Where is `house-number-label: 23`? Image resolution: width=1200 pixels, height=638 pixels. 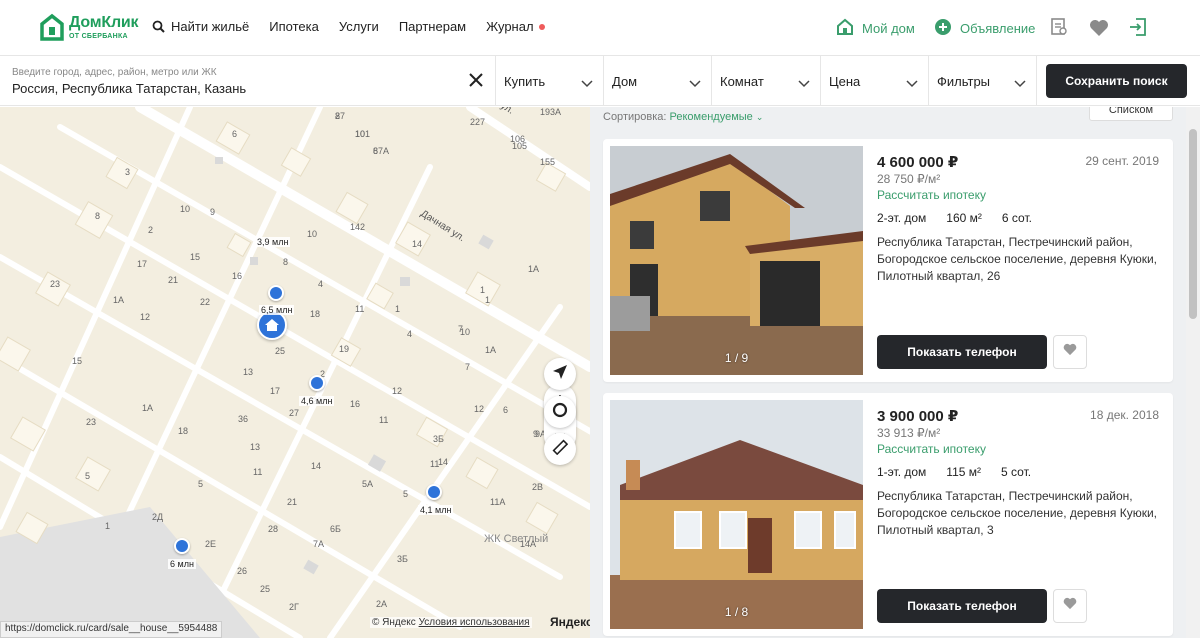
house-number-label: 23 is located at coordinates (55, 284).